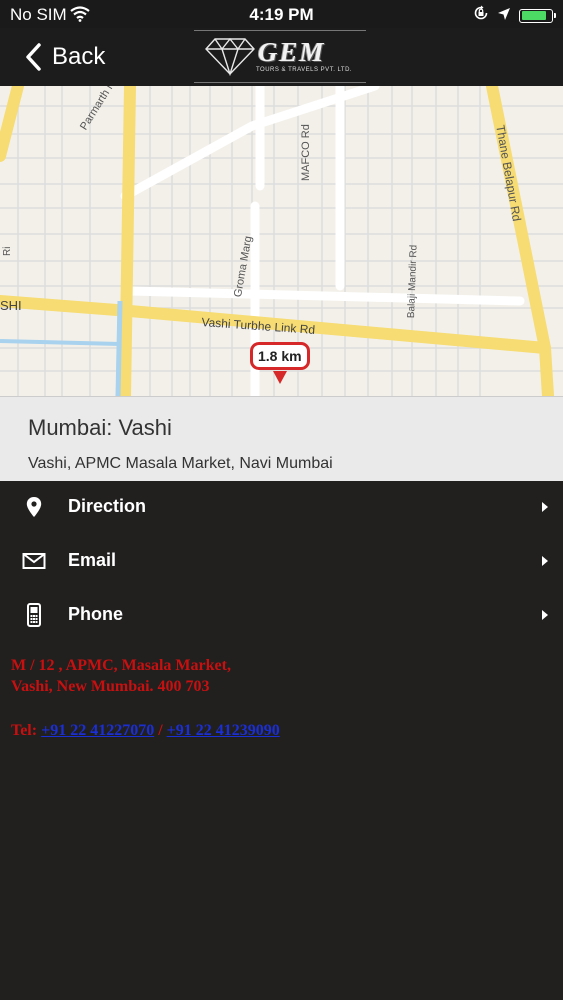 The width and height of the screenshot is (563, 1000). I want to click on direction-row: Direction, so click(281, 507).